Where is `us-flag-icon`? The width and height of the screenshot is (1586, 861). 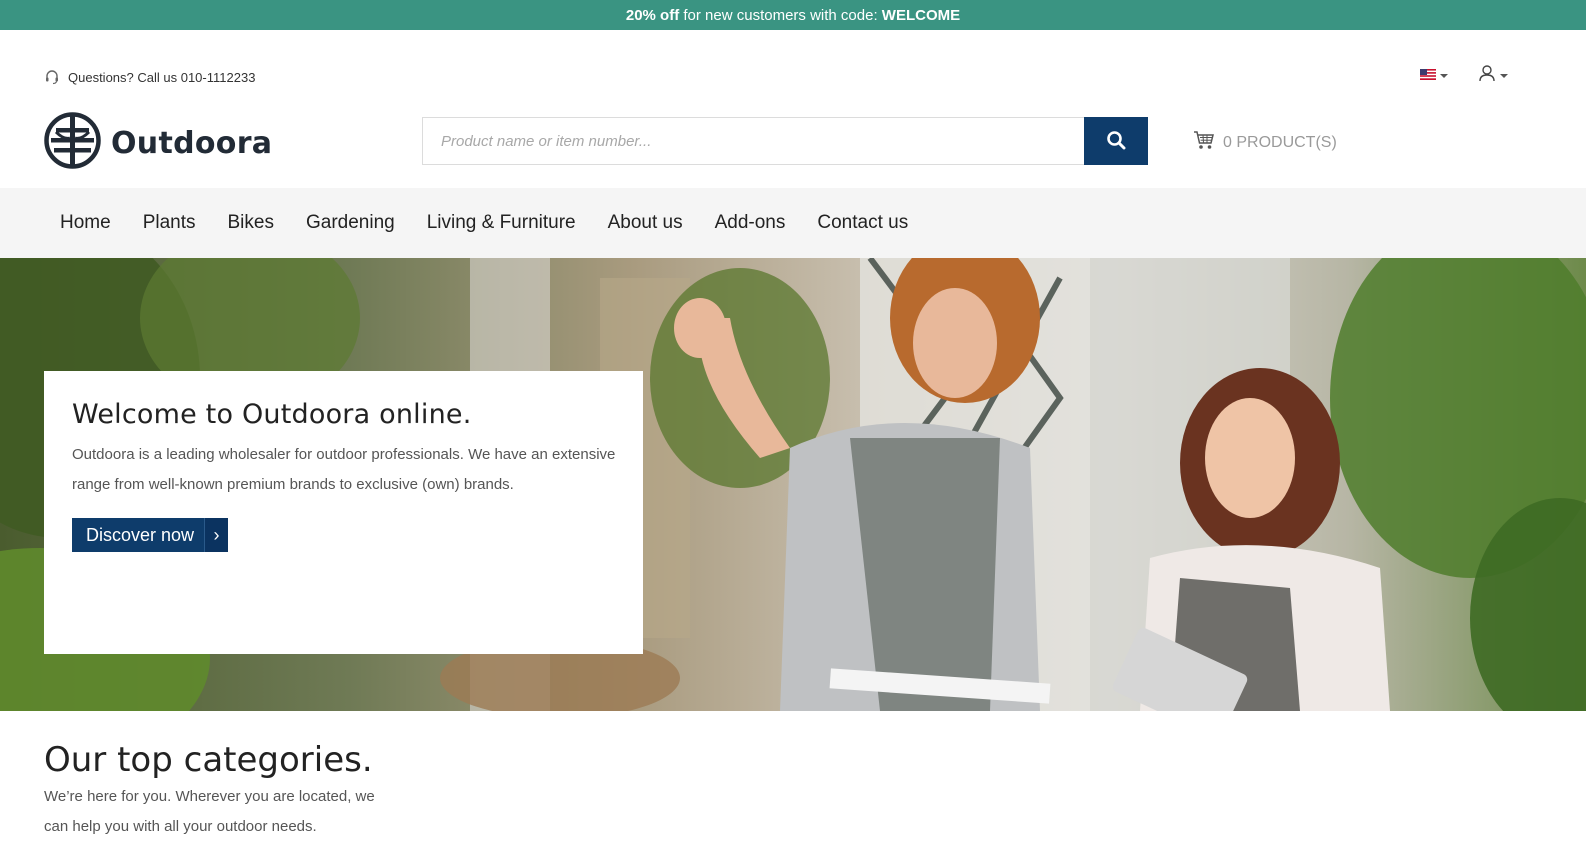 us-flag-icon is located at coordinates (1428, 76).